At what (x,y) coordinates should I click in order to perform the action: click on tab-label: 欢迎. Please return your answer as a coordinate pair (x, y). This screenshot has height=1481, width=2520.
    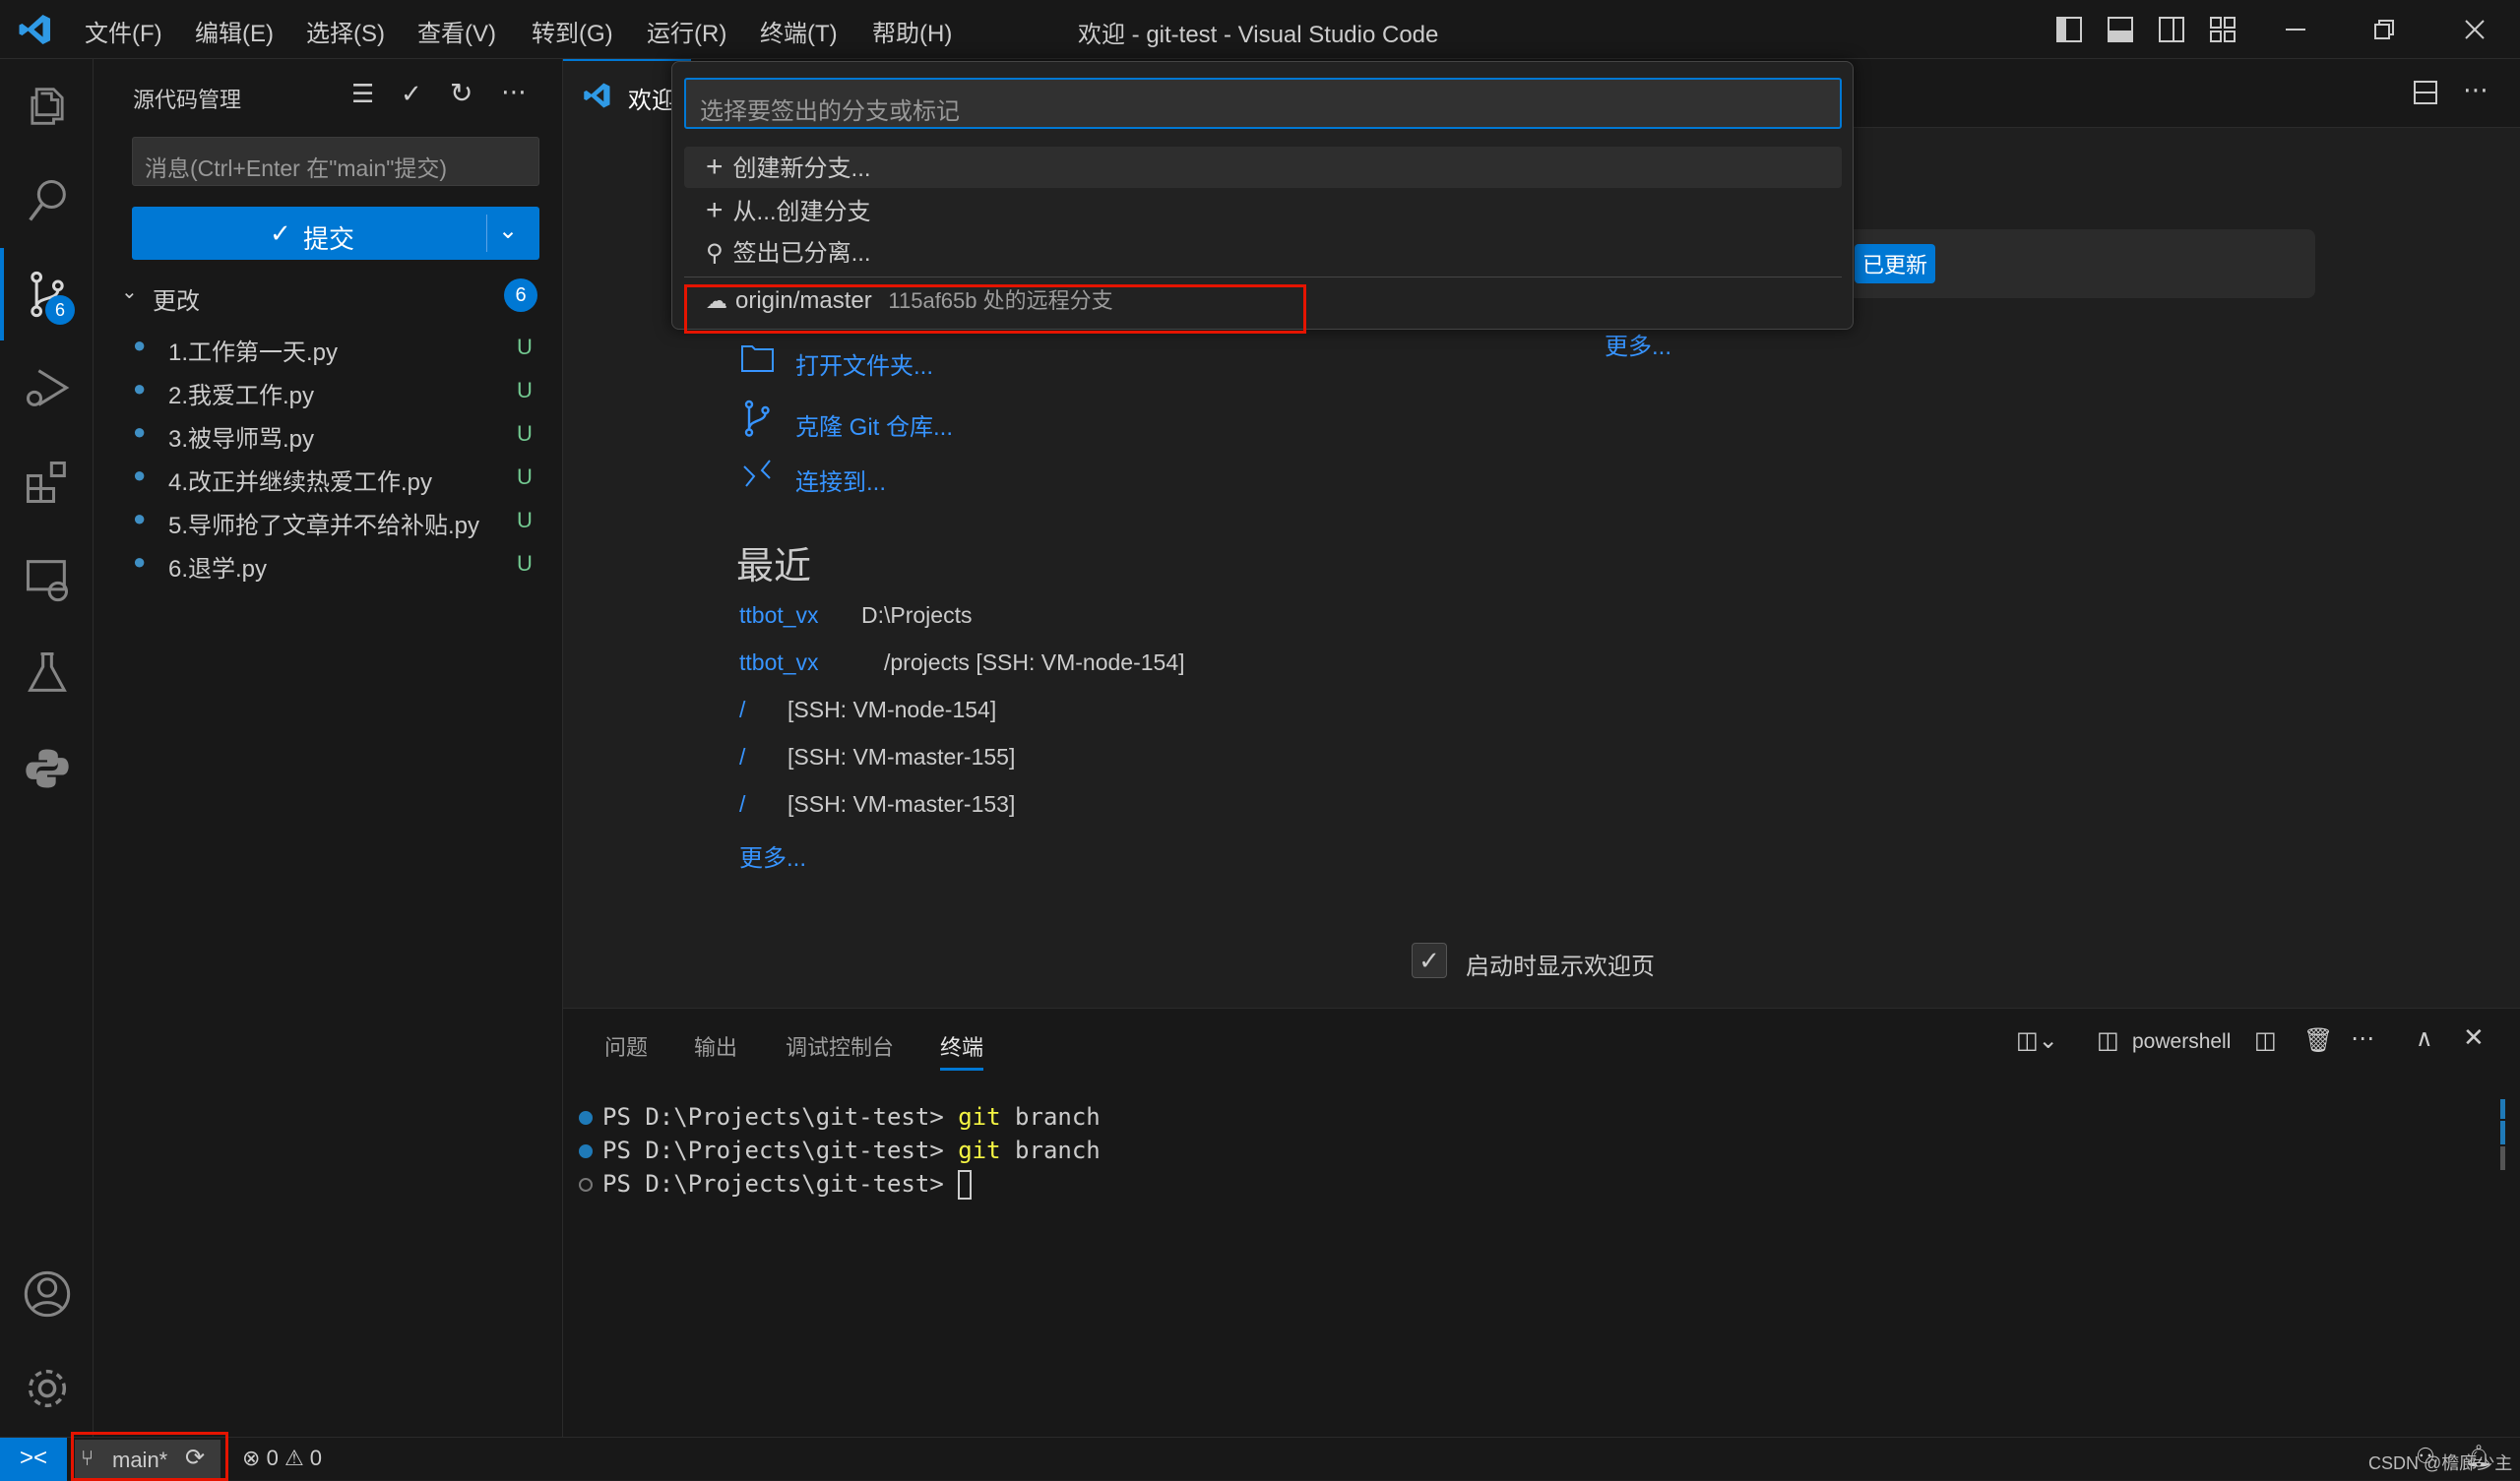
    Looking at the image, I should click on (651, 101).